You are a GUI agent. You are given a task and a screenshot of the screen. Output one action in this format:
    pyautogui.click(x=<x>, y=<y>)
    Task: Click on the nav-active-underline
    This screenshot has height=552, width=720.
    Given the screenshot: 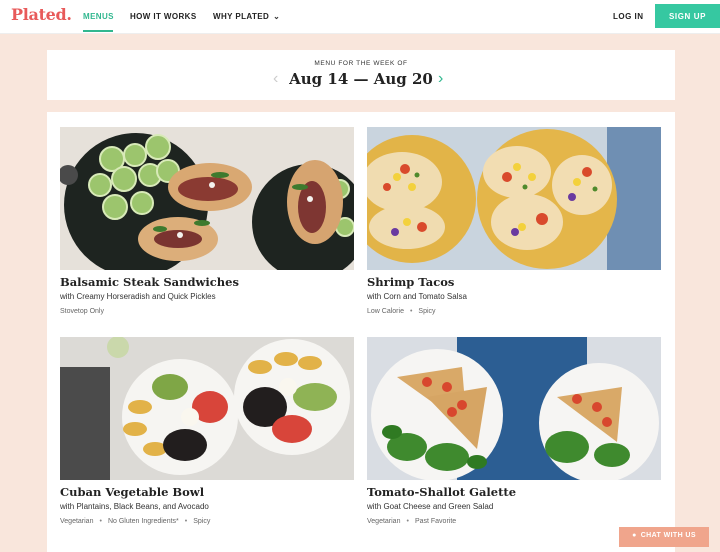 What is the action you would take?
    pyautogui.click(x=98, y=31)
    